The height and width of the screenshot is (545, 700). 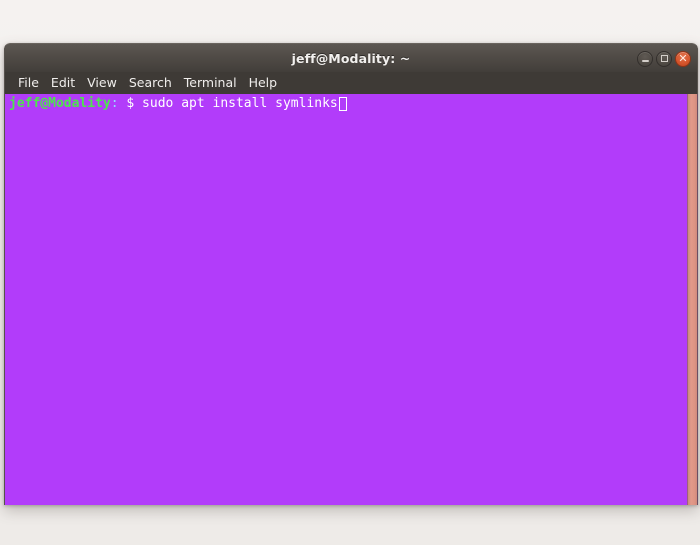 I want to click on prompt-user-host: jeff@Modality, so click(x=60, y=103).